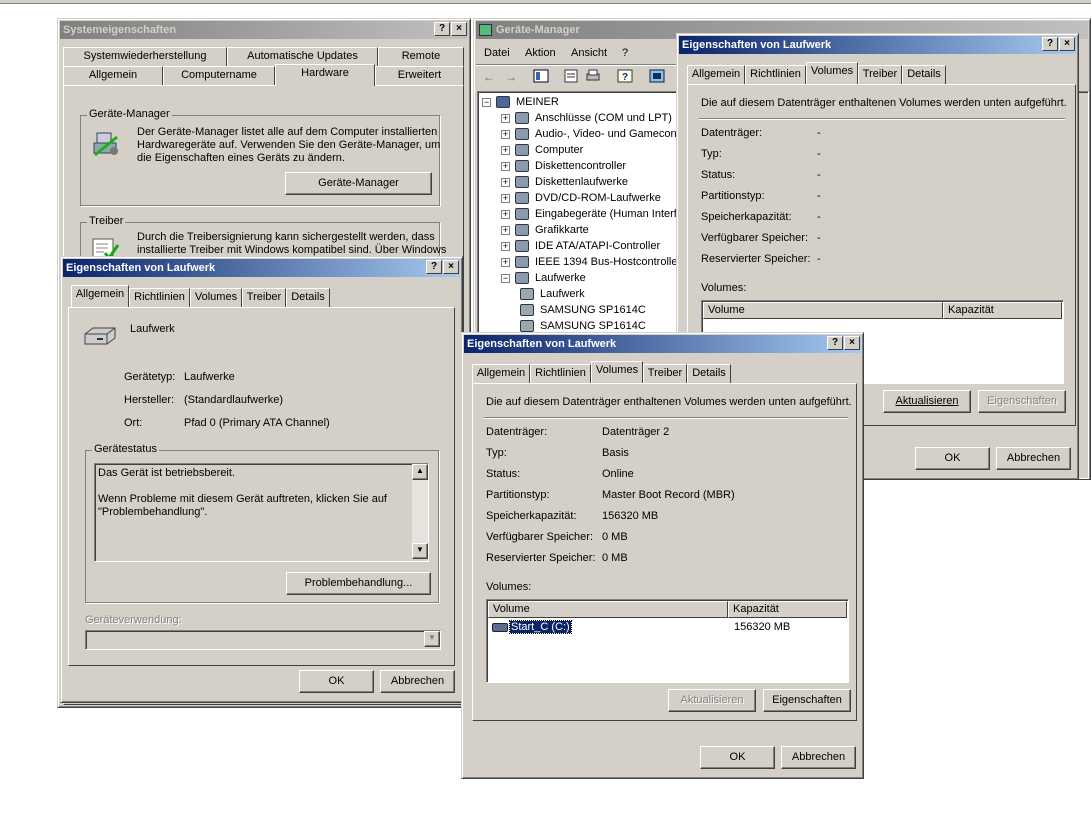 The image size is (1091, 819). Describe the element at coordinates (636, 432) in the screenshot. I see `field-value: Datenträger 2` at that location.